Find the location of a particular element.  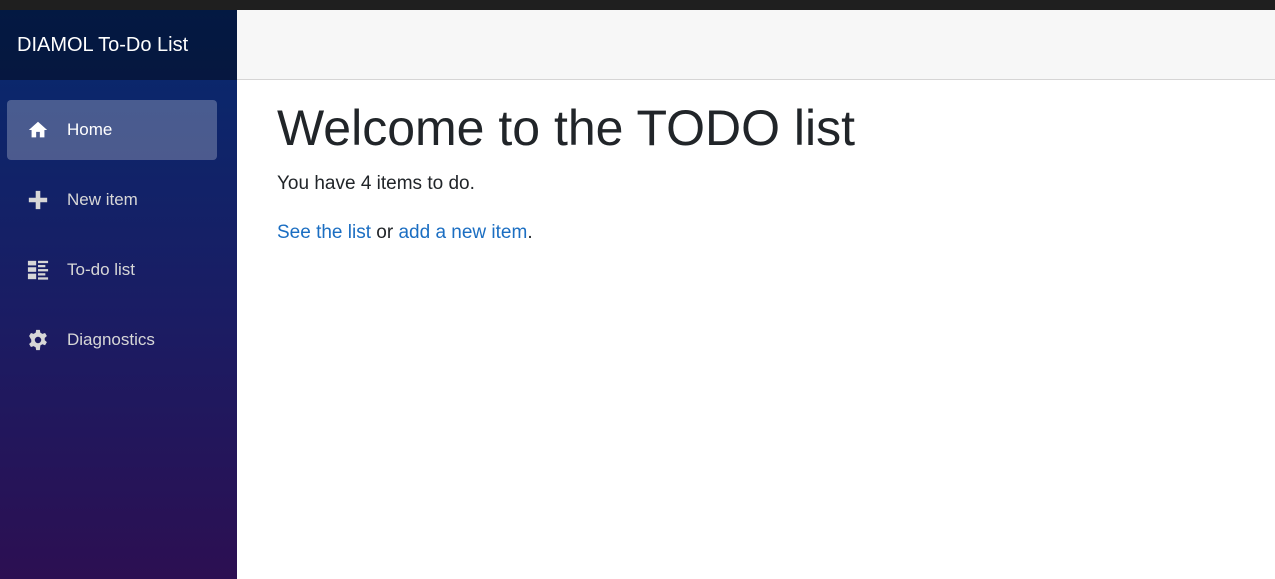

link-end-punctuation: . is located at coordinates (530, 232).